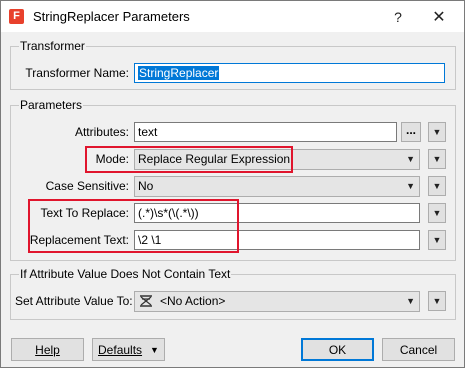 The image size is (465, 368). I want to click on mode-select: Replace Regular Expression ▼, so click(277, 159).